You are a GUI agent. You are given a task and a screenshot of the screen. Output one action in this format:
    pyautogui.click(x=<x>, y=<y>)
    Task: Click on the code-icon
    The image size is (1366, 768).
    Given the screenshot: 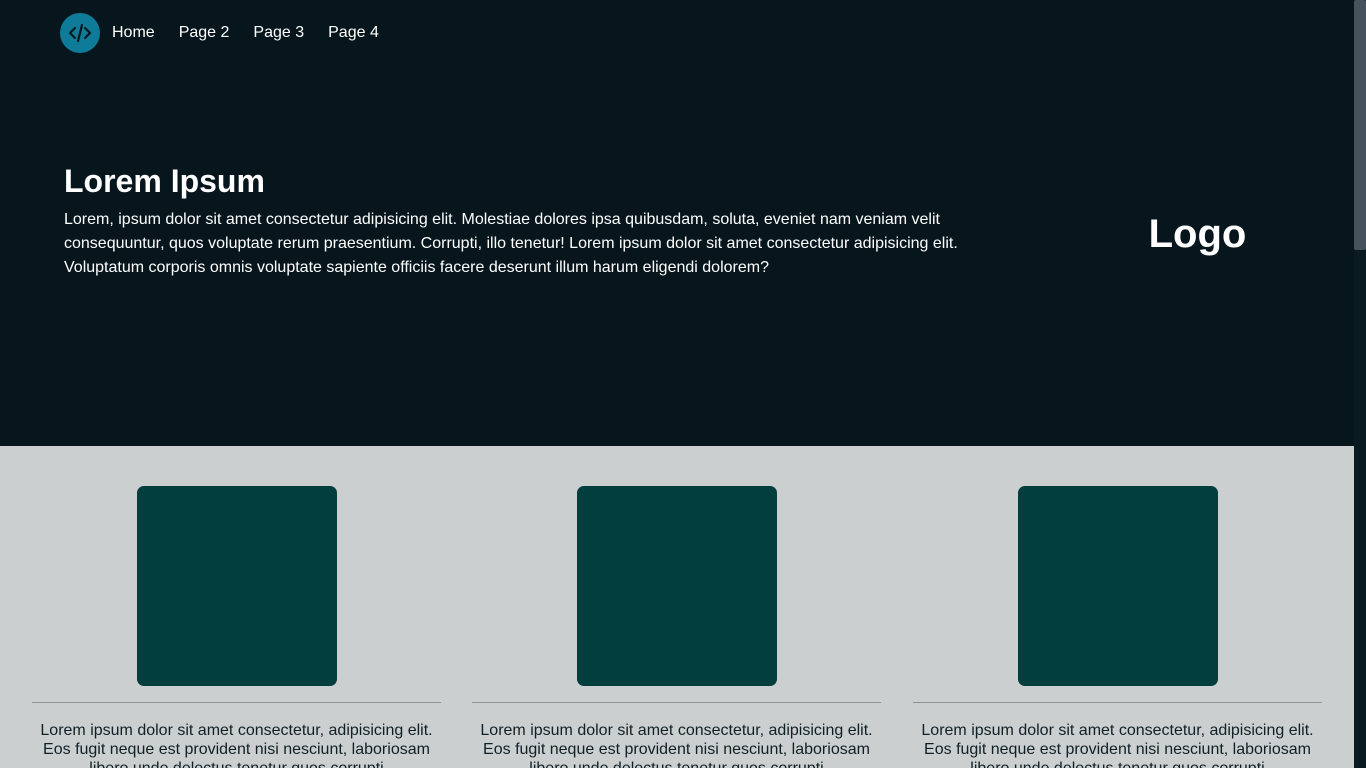 What is the action you would take?
    pyautogui.click(x=80, y=33)
    